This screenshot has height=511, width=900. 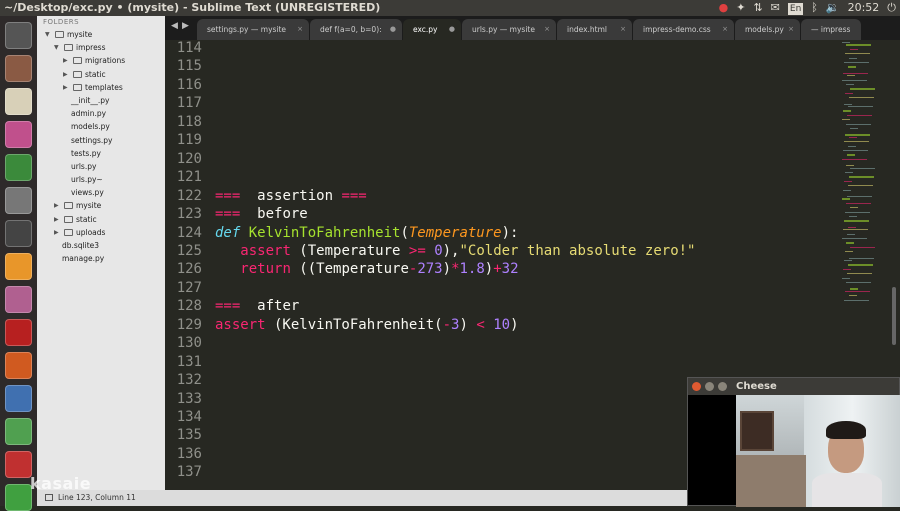 I want to click on code-line: === before, so click(x=261, y=214).